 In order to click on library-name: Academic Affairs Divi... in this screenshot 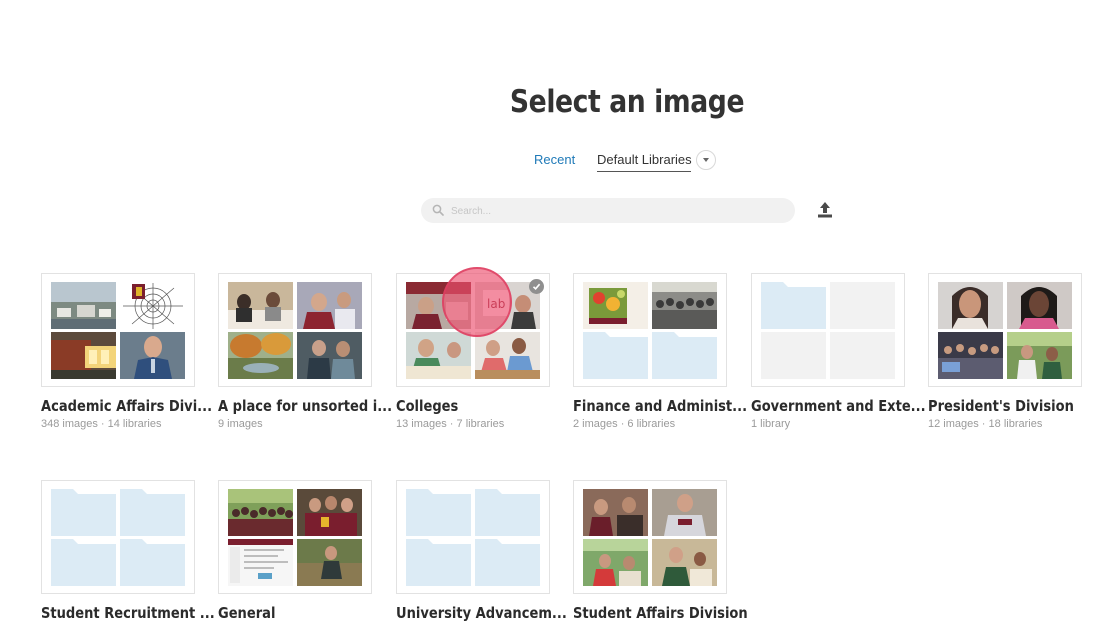, I will do `click(127, 406)`.